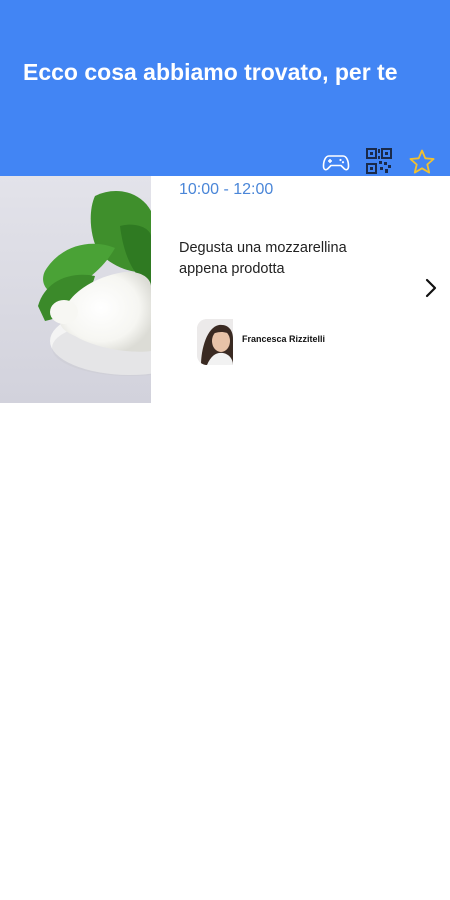  Describe the element at coordinates (210, 72) in the screenshot. I see `page-title: Ecco cosa abbiamo trovato, per te` at that location.